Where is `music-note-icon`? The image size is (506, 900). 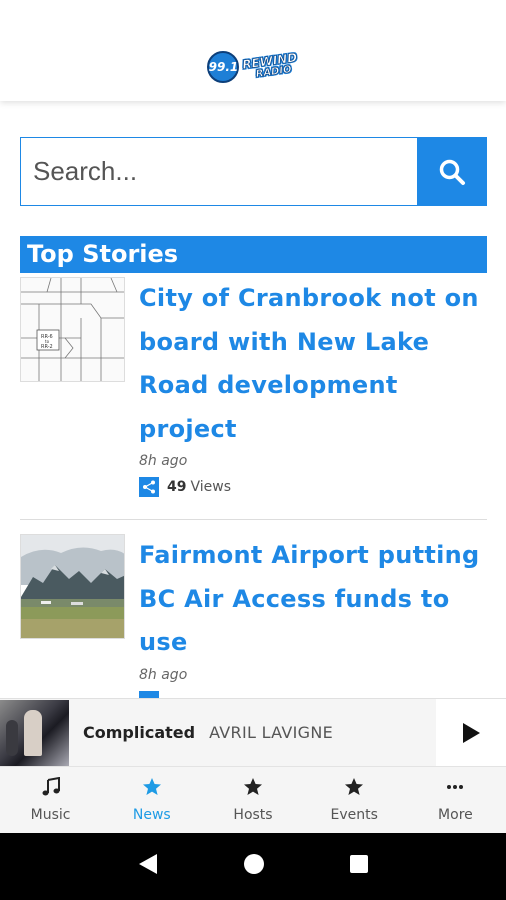
music-note-icon is located at coordinates (51, 787).